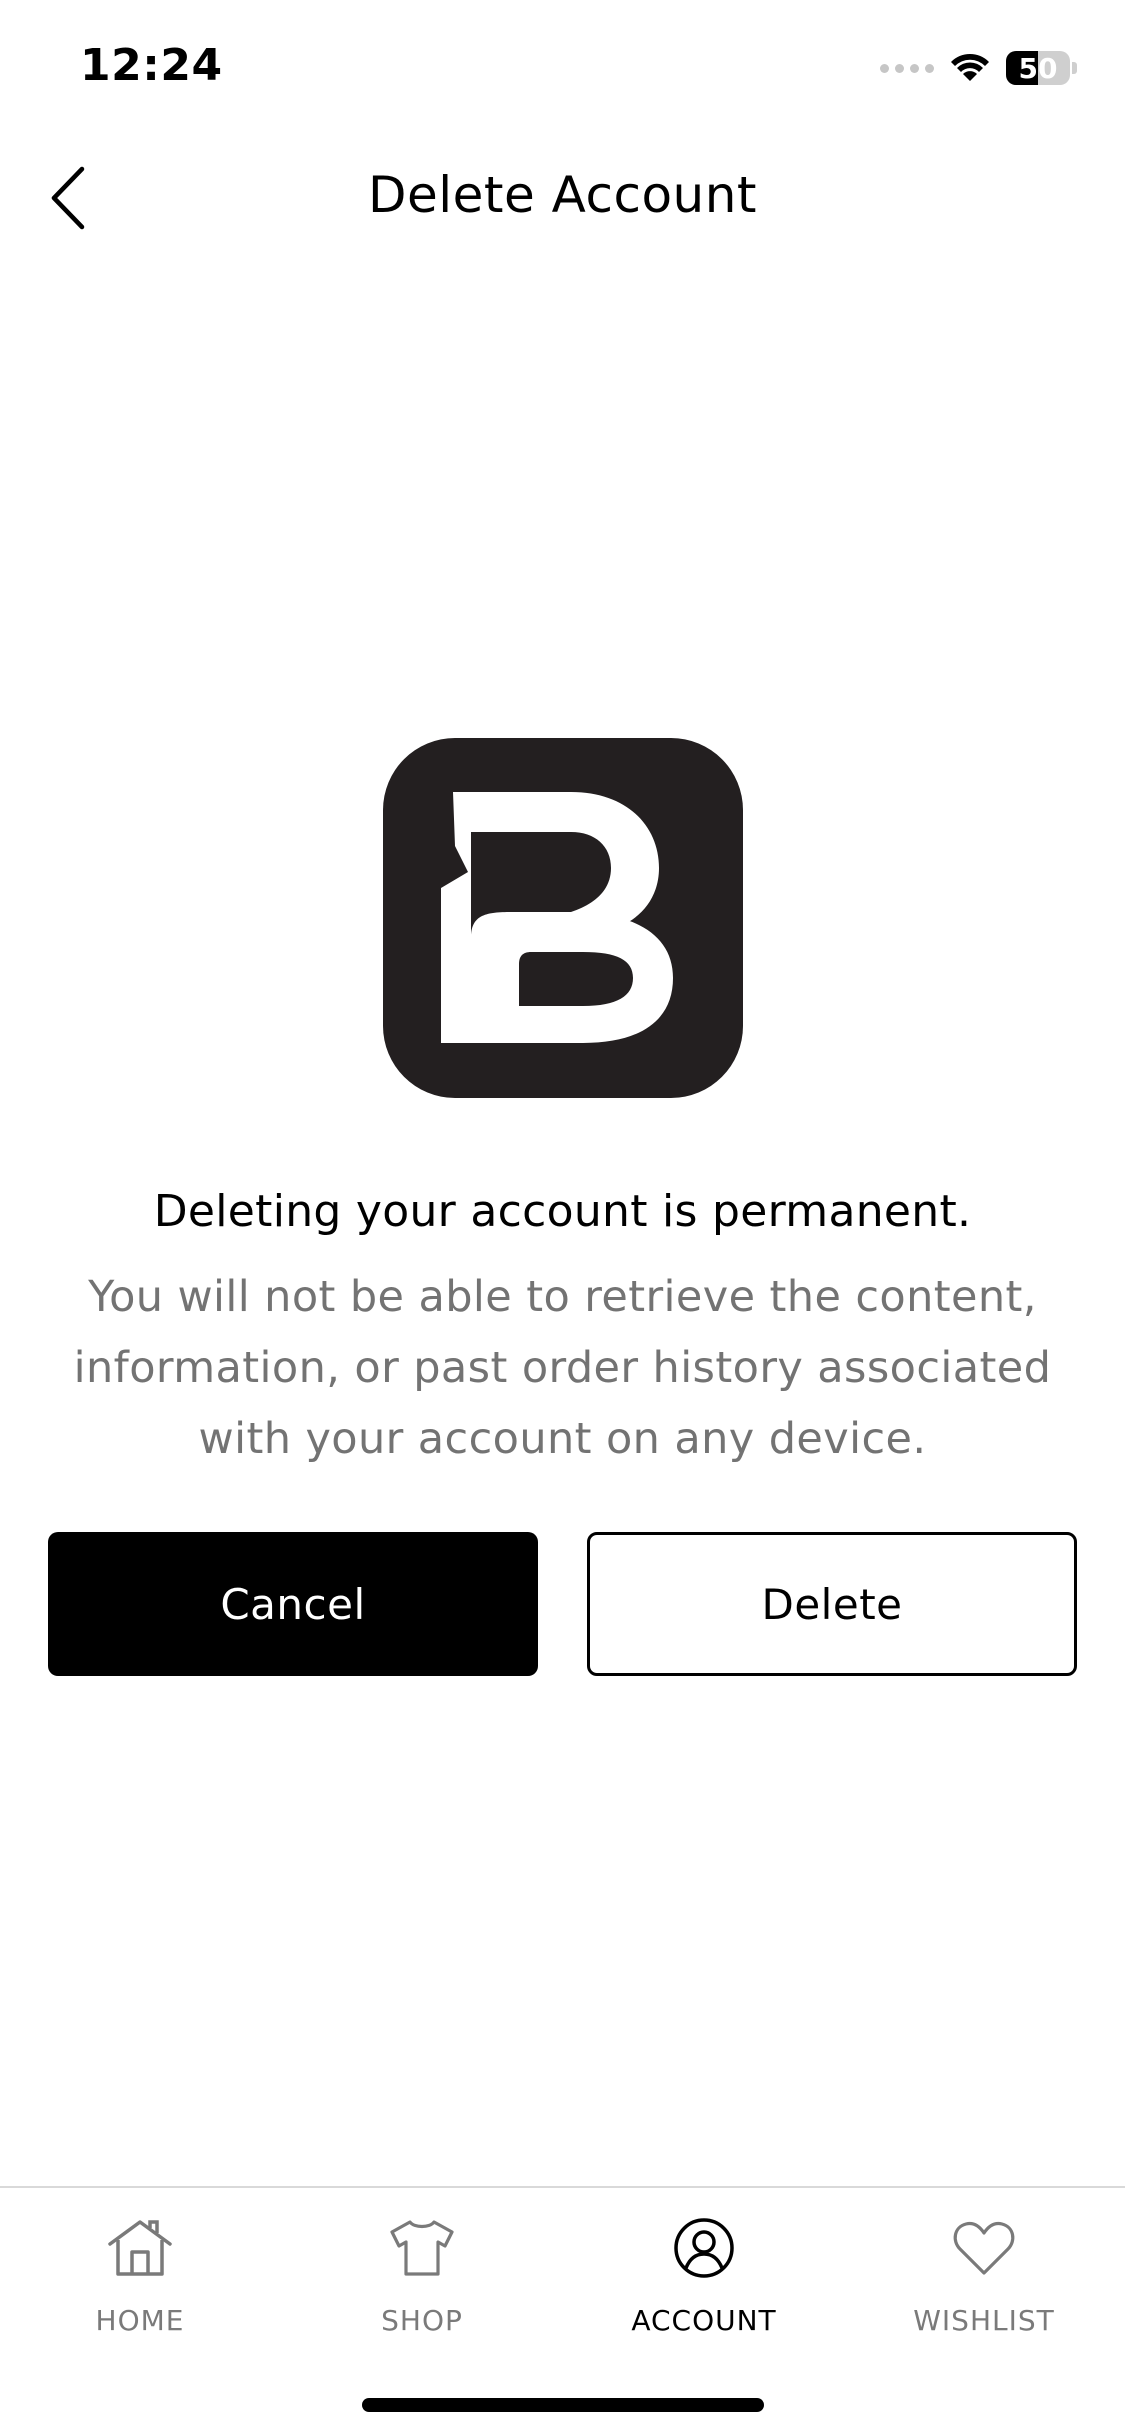  I want to click on tab-shop: SHOP, so click(422, 2274).